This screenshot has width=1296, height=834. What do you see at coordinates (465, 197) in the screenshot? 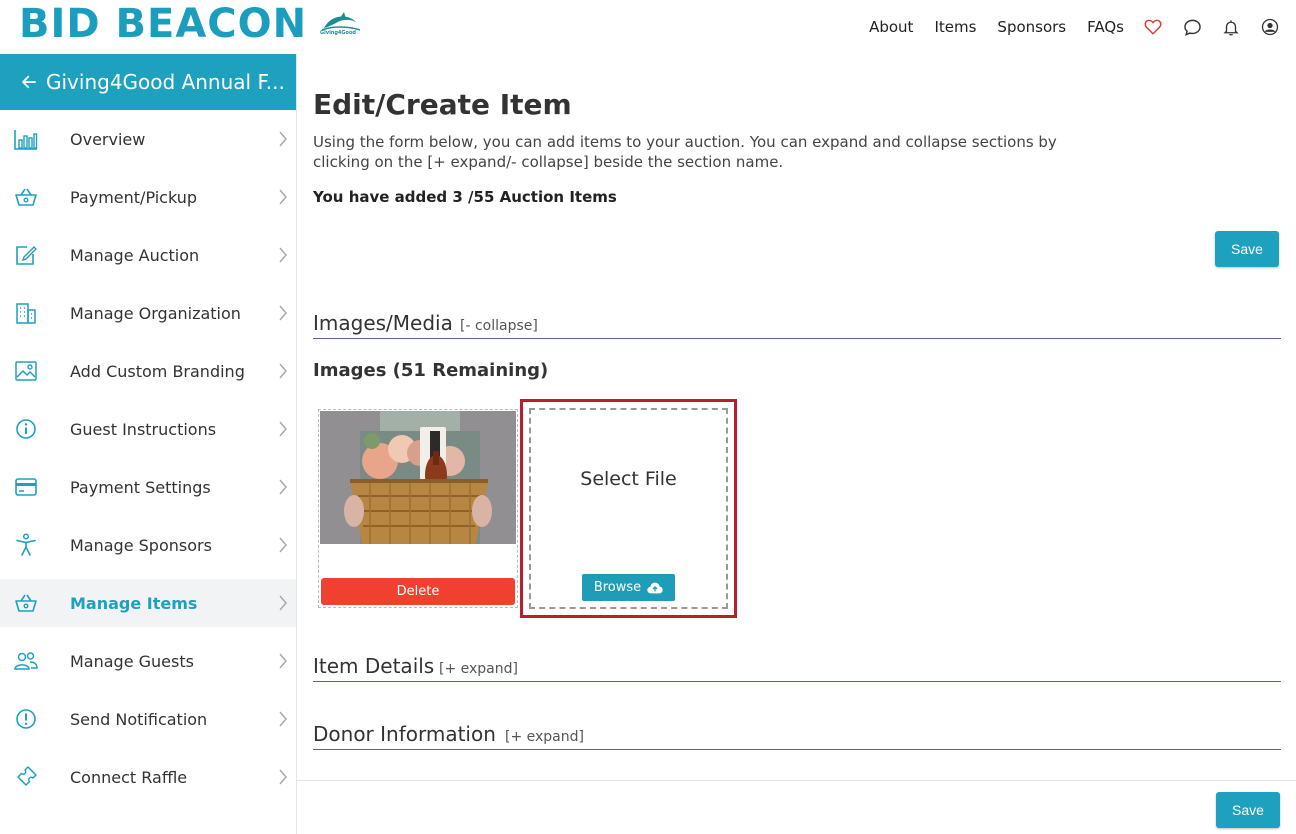
I see `items-added-count: You have added 3 /55 Auction Items` at bounding box center [465, 197].